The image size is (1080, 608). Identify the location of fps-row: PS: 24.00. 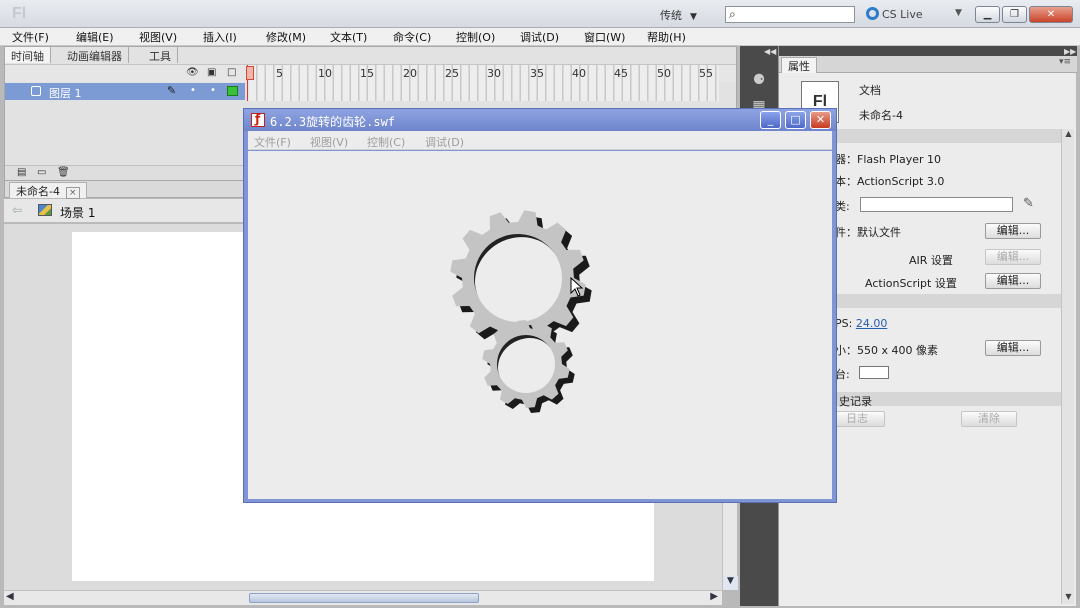
(861, 323).